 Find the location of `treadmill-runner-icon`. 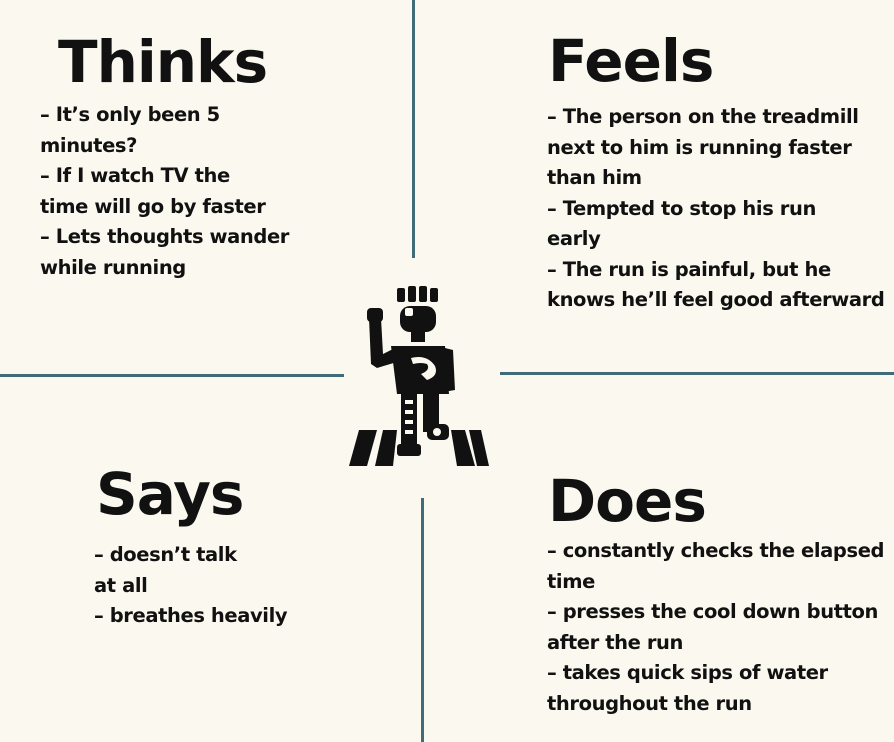

treadmill-runner-icon is located at coordinates (419, 376).